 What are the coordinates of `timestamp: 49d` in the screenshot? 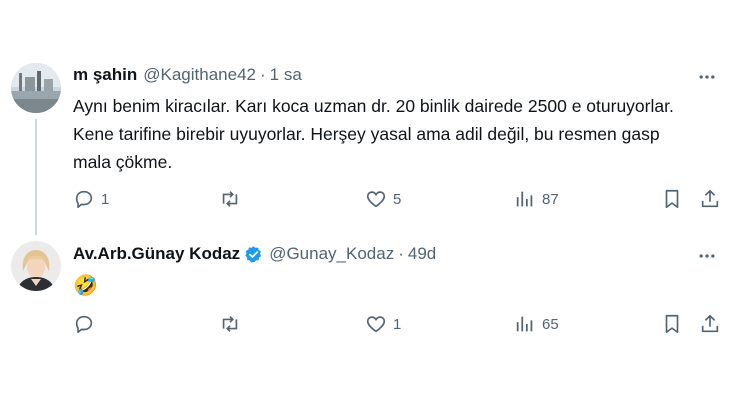 It's located at (422, 254).